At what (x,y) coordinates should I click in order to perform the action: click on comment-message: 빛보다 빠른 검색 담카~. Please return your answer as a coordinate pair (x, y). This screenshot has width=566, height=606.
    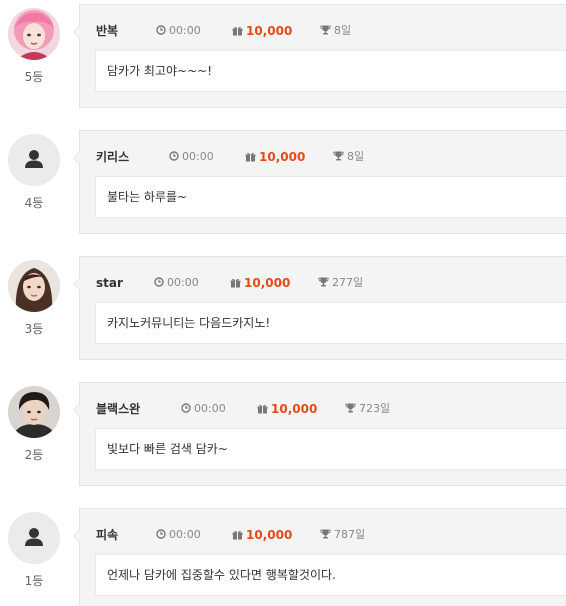
    Looking at the image, I should click on (330, 449).